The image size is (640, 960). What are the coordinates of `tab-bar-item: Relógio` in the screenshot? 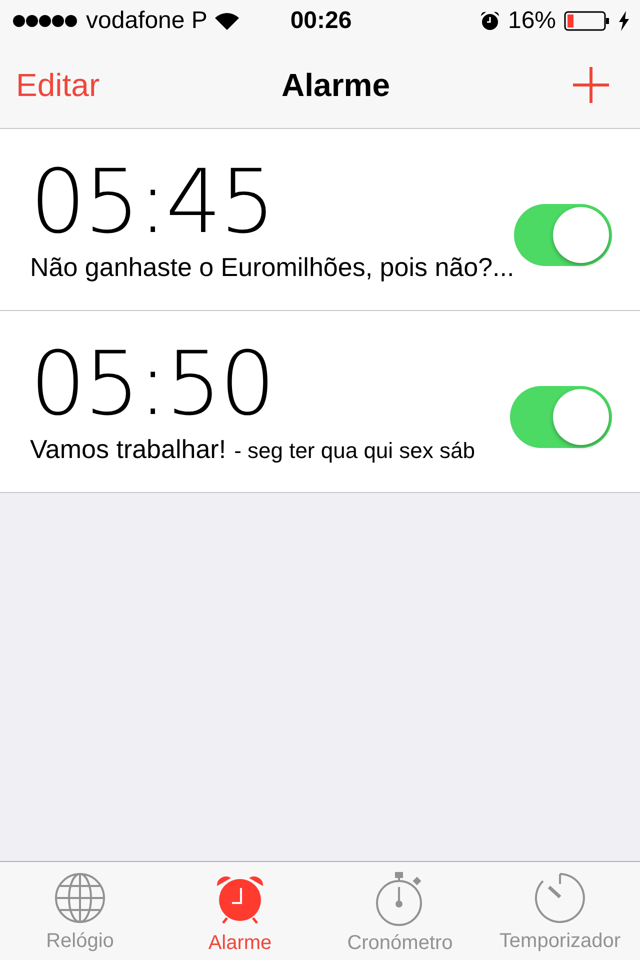 It's located at (80, 911).